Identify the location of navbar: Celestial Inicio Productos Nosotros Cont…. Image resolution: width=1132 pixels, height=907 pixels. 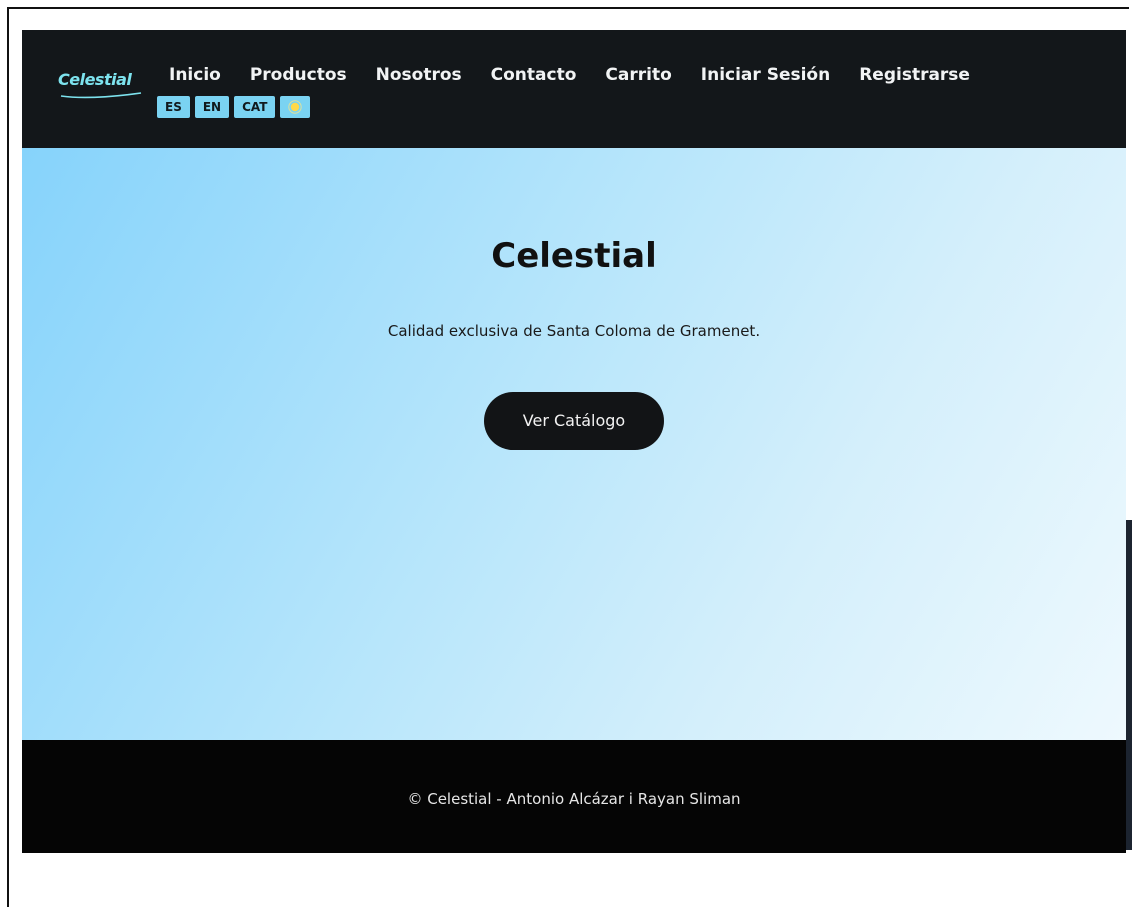
(574, 89).